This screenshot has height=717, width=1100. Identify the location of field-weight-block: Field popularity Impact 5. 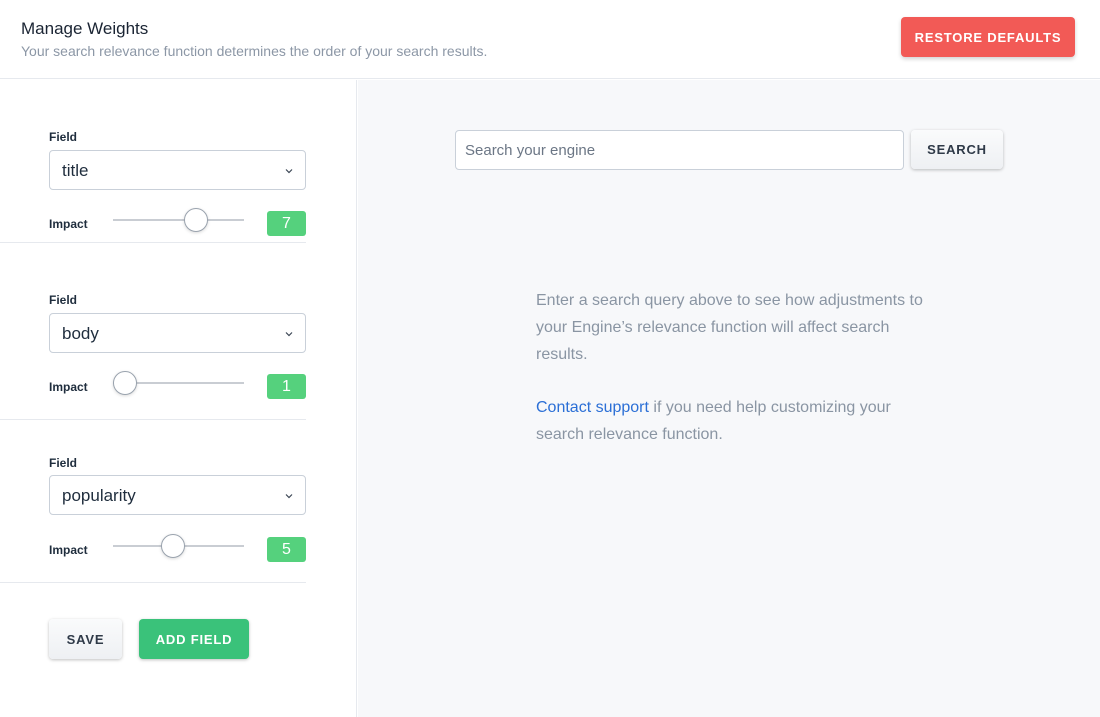
(153, 501).